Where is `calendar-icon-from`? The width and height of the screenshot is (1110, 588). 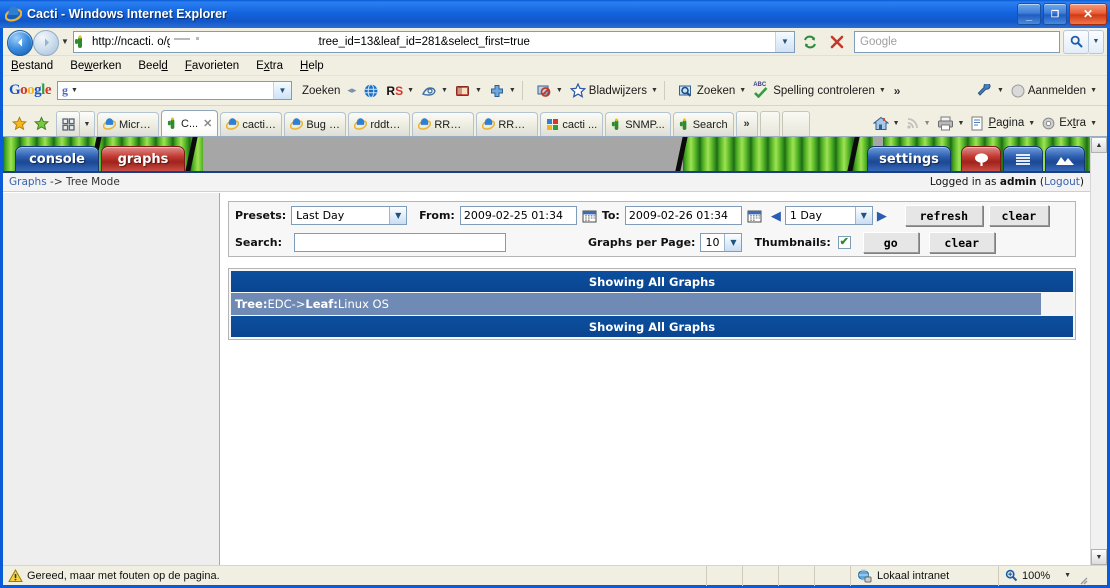 calendar-icon-from is located at coordinates (589, 216).